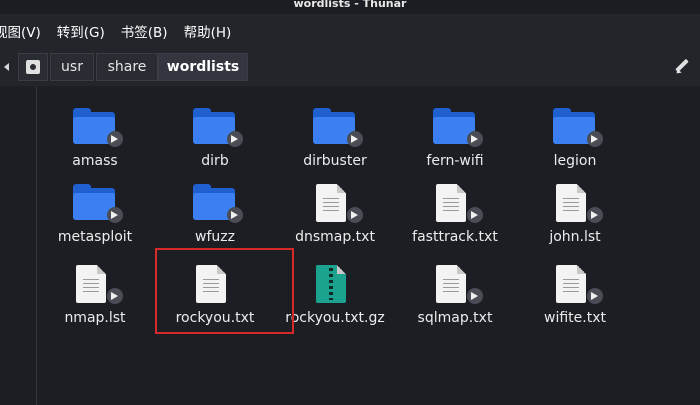  I want to click on file-item-wifite-txt: wifite.txt, so click(575, 293).